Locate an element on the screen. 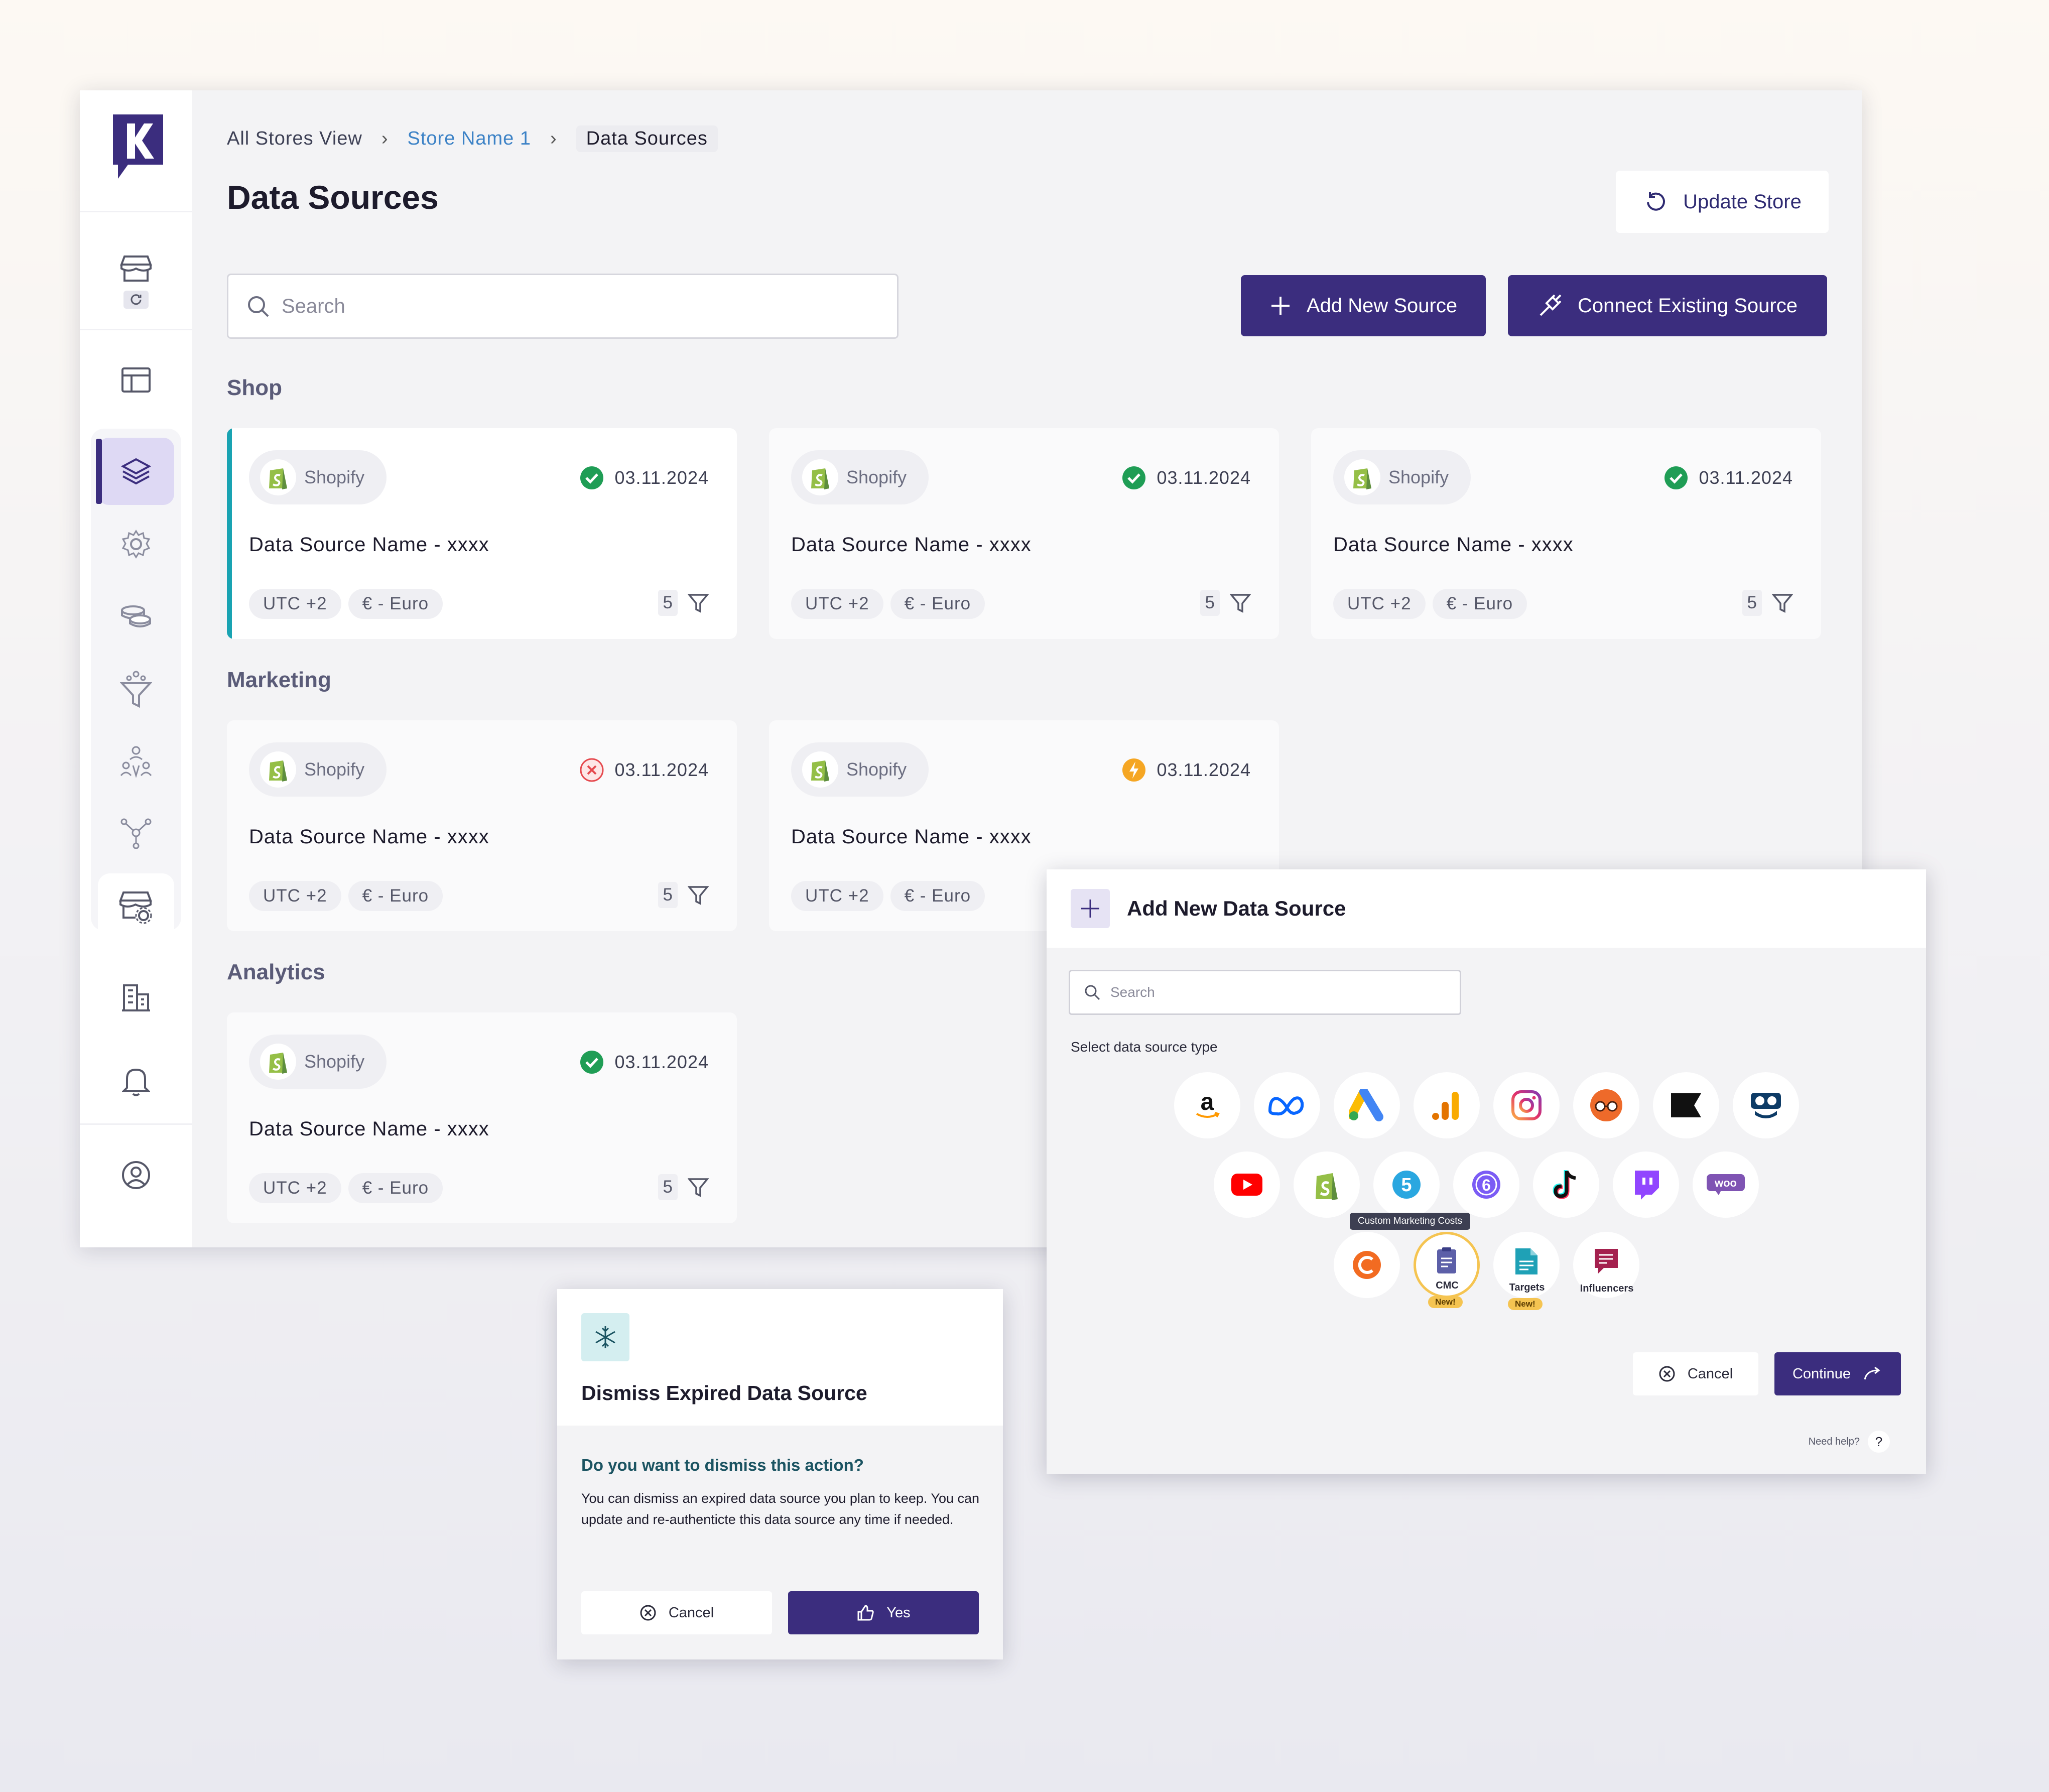  plus-icon is located at coordinates (1280, 306).